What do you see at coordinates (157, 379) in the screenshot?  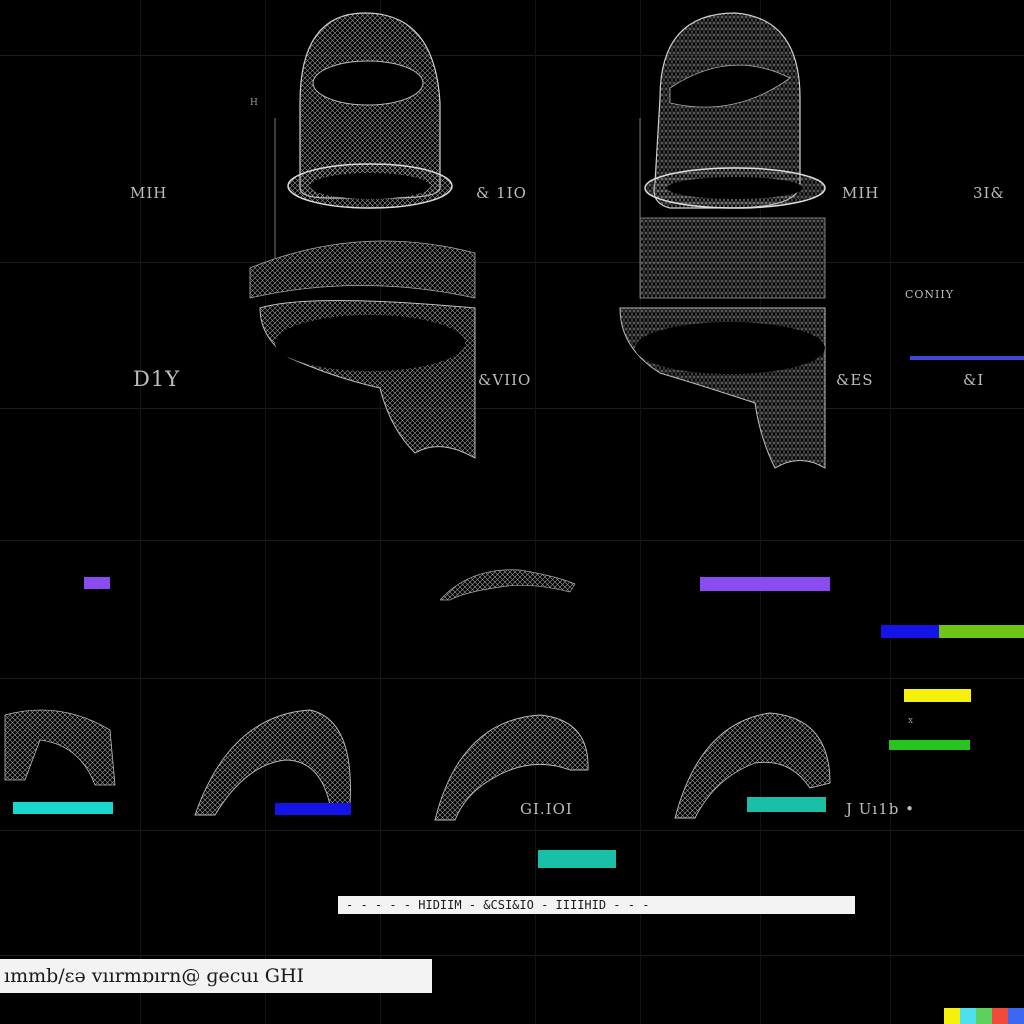 I see `label: D1Y` at bounding box center [157, 379].